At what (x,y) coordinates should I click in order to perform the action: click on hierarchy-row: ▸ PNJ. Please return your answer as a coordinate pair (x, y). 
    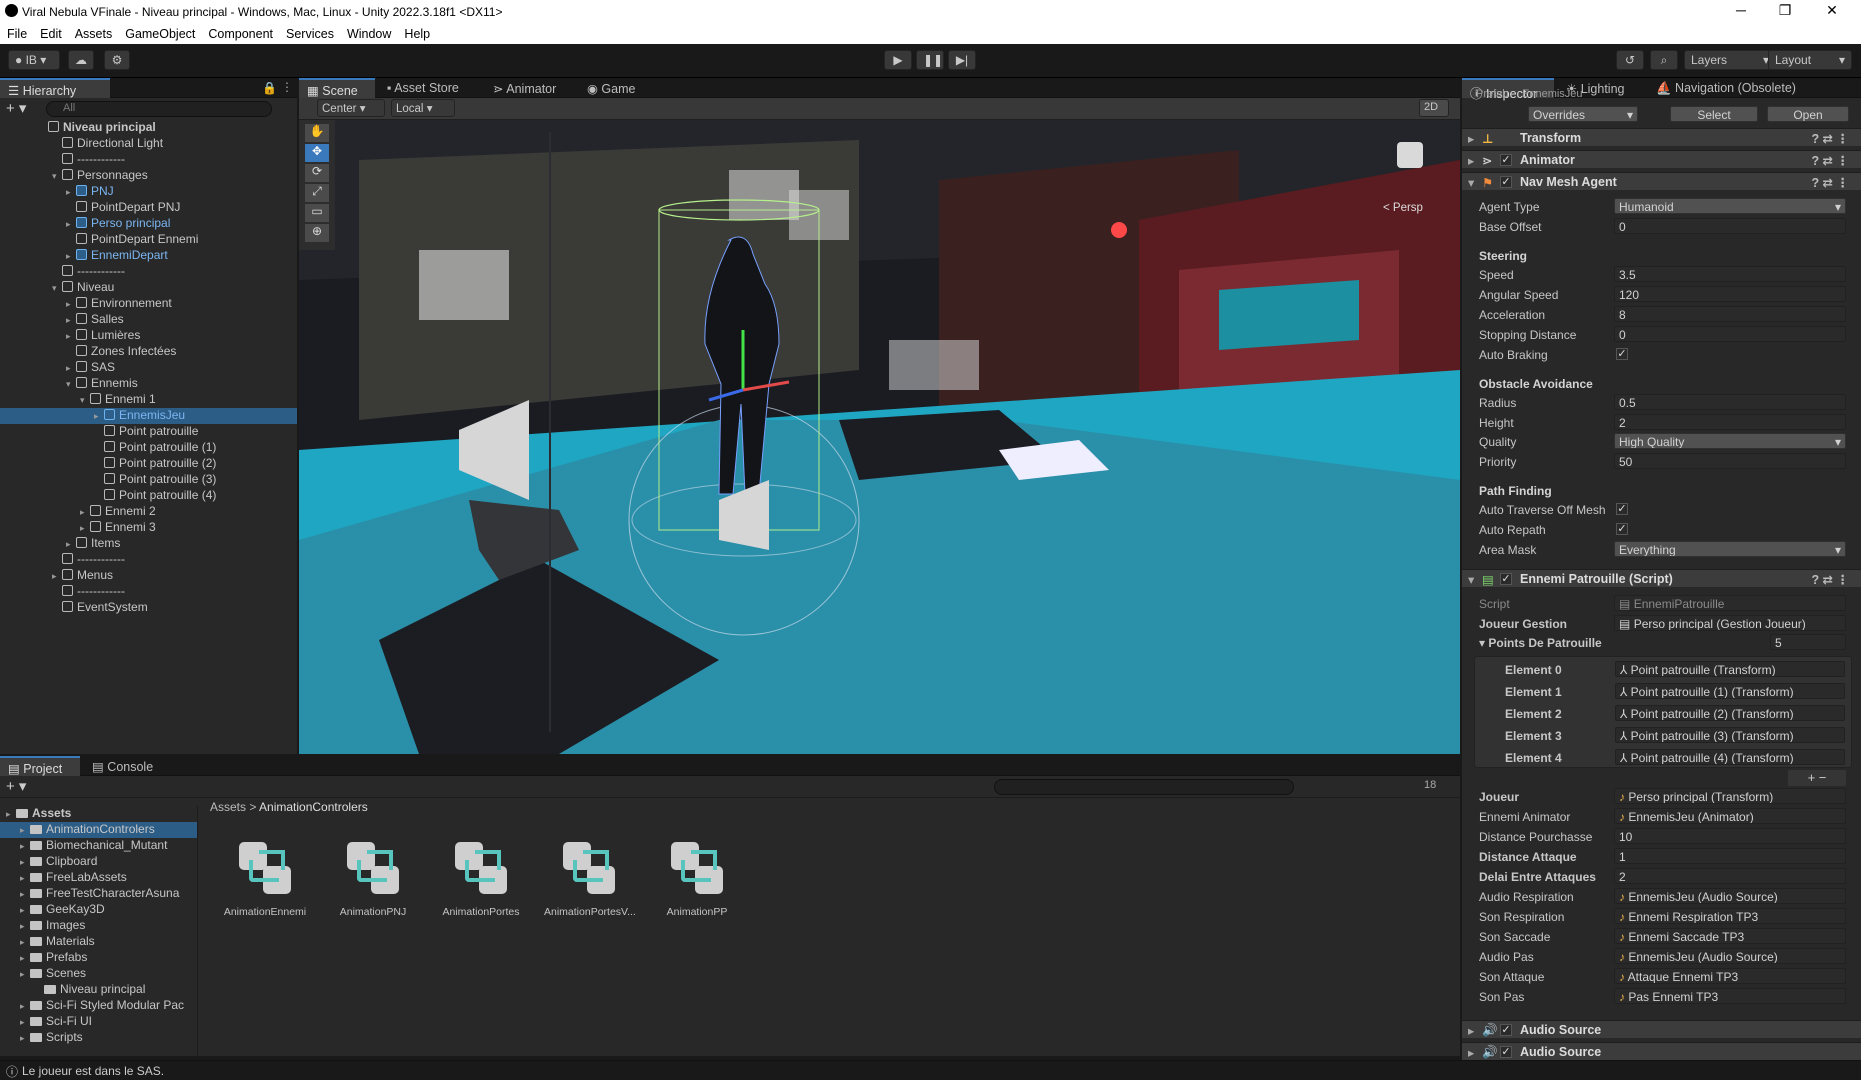
    Looking at the image, I should click on (148, 192).